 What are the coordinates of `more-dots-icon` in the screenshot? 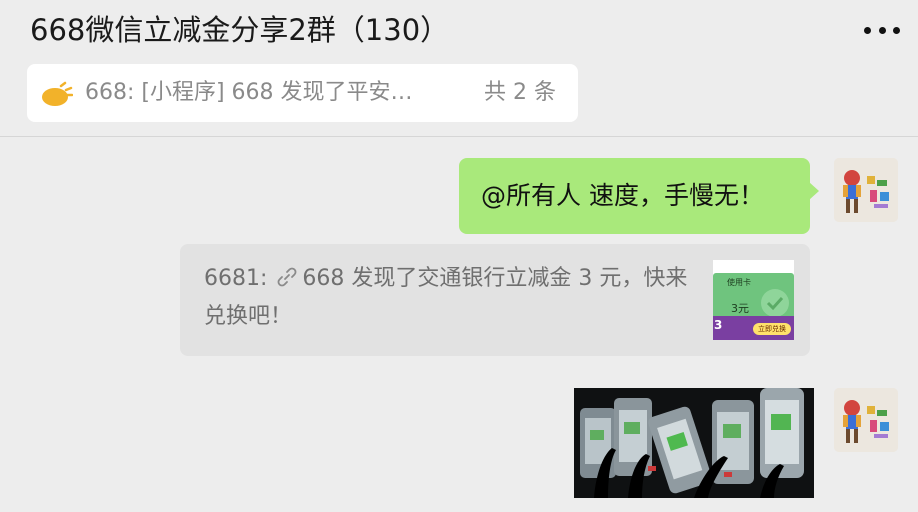 It's located at (882, 30).